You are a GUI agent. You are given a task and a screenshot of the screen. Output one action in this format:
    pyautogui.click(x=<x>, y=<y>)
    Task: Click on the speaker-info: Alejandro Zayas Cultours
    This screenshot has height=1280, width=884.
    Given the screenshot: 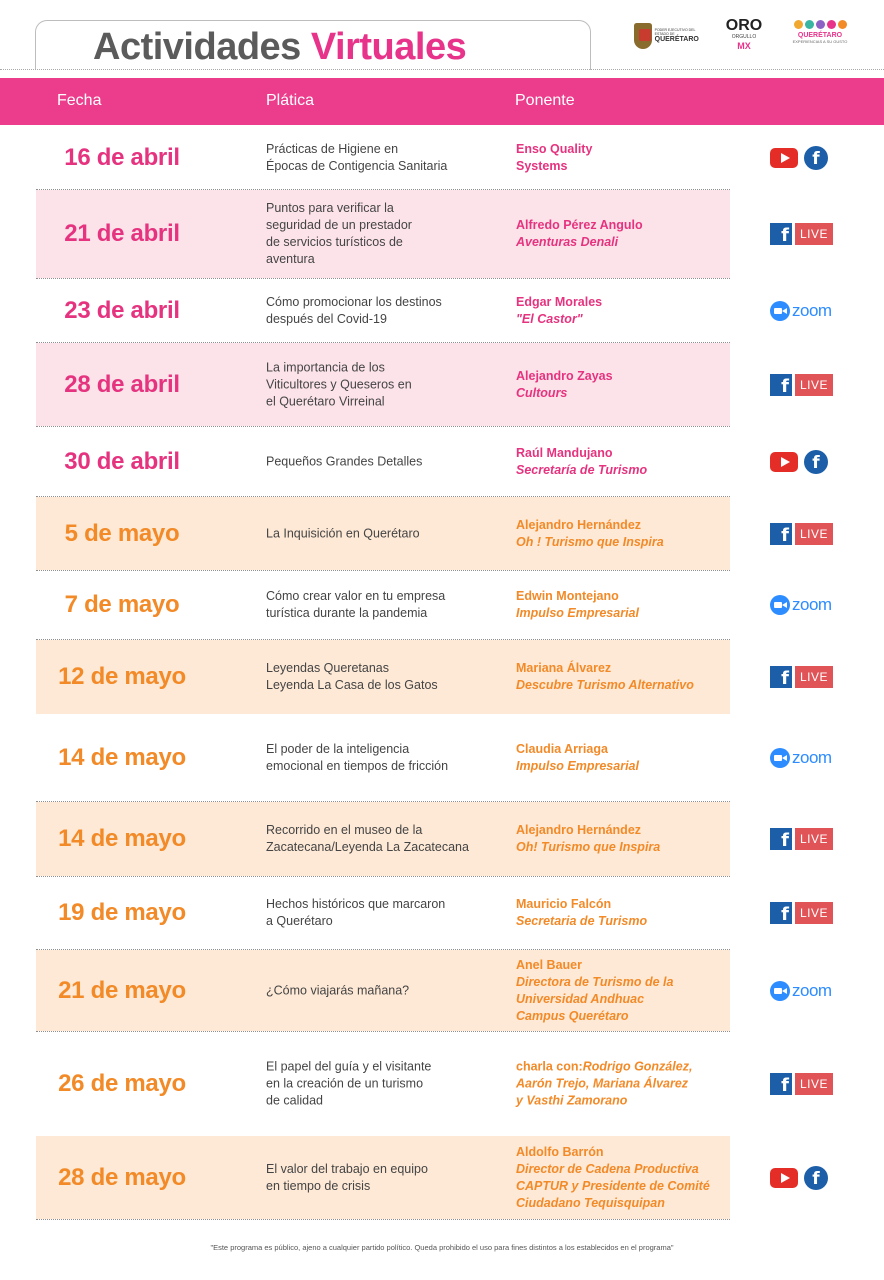 What is the action you would take?
    pyautogui.click(x=623, y=385)
    